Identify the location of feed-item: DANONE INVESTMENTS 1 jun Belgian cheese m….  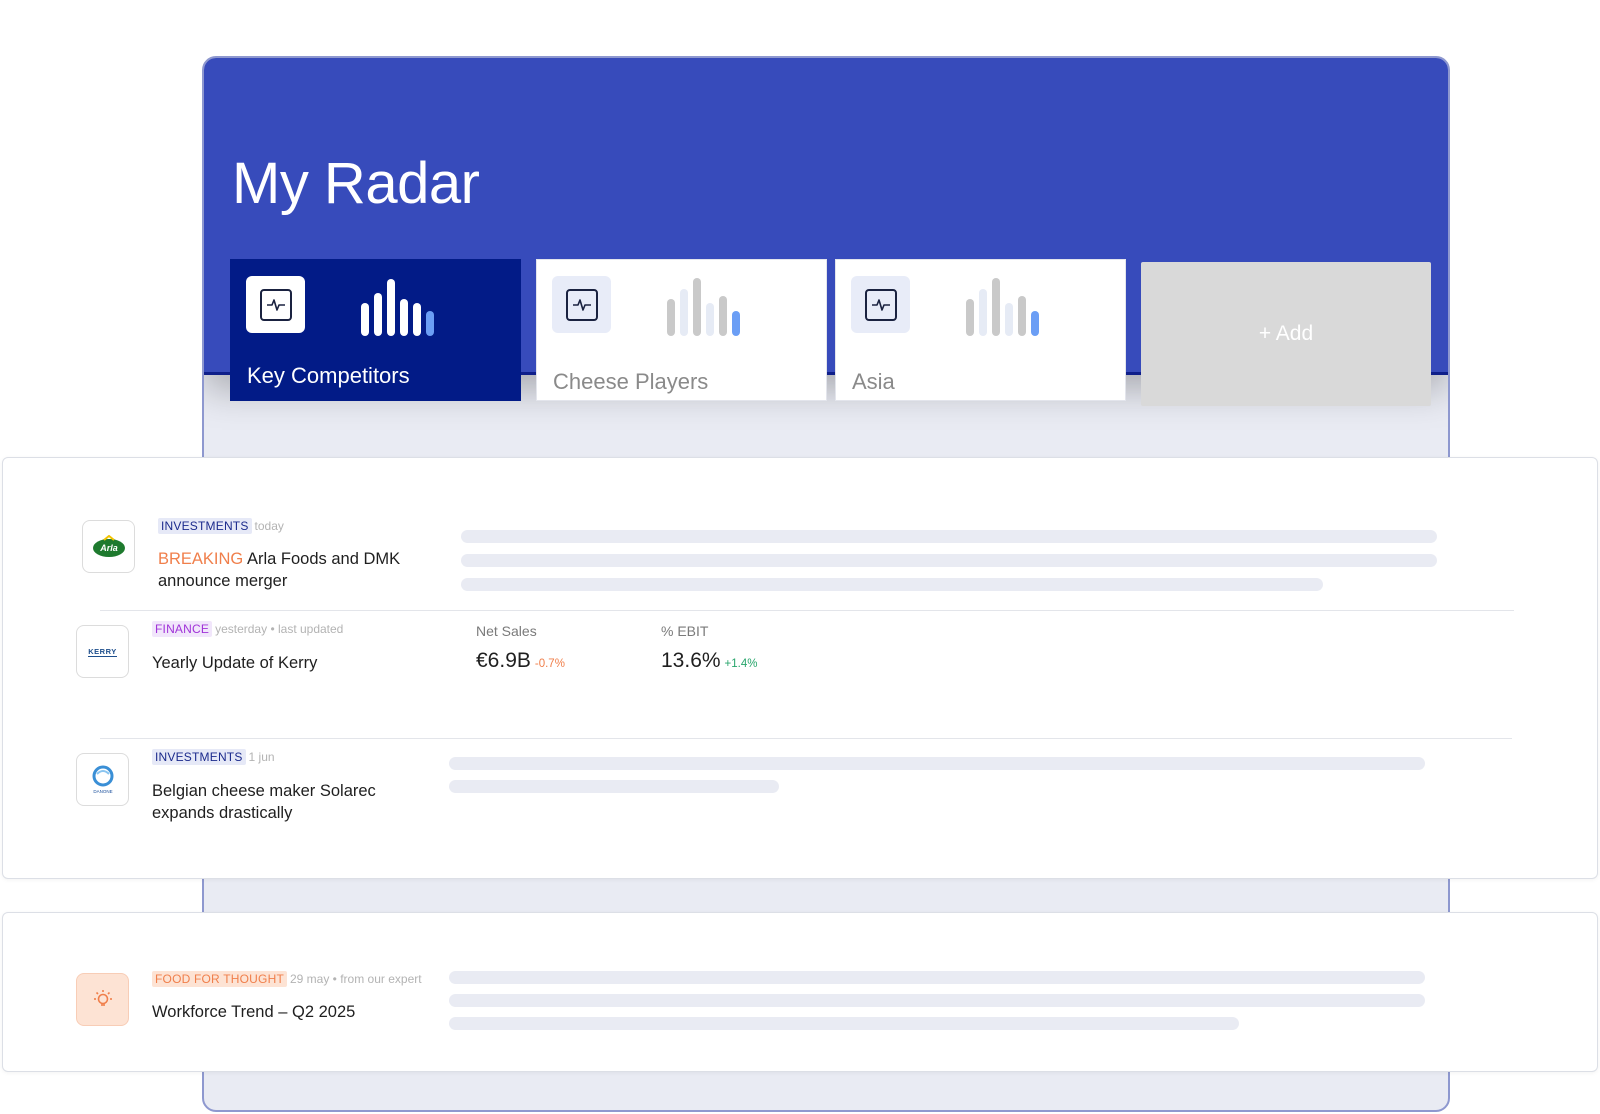
(800, 809).